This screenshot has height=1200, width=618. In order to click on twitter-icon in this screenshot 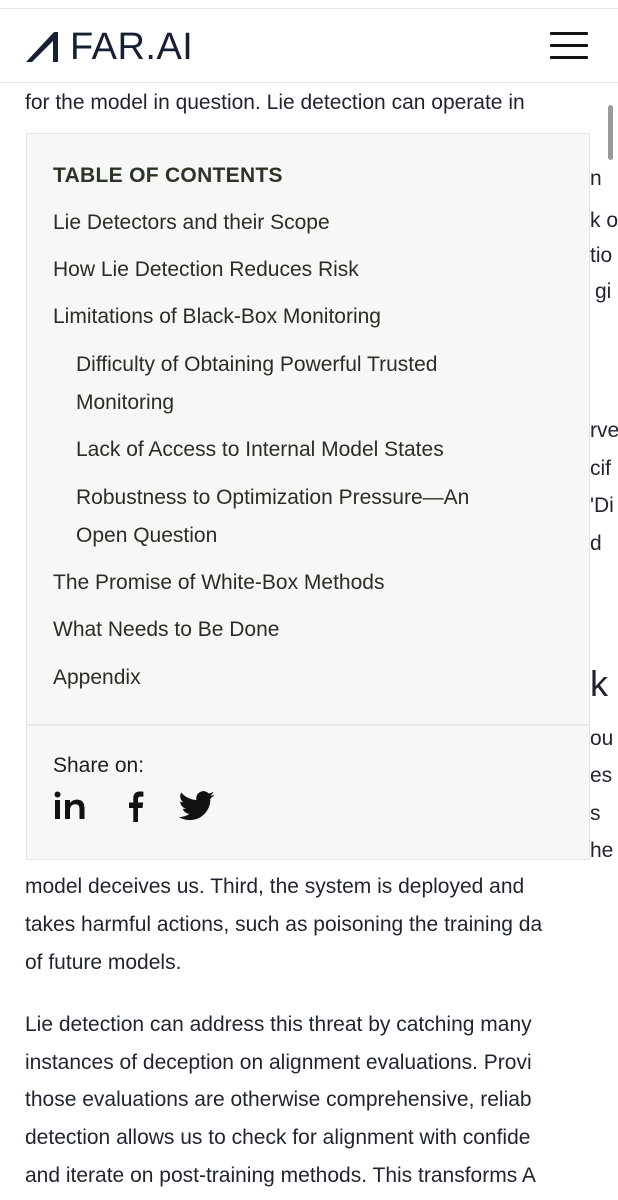, I will do `click(197, 806)`.